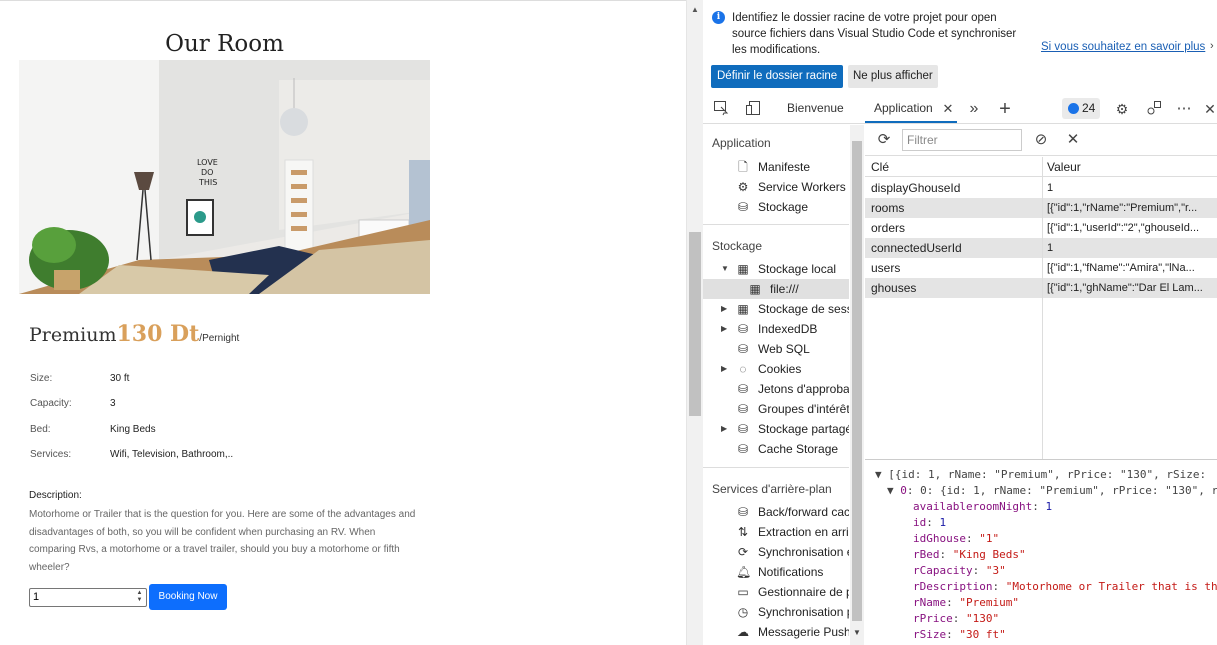 This screenshot has width=1217, height=645. Describe the element at coordinates (51, 454) in the screenshot. I see `spec-label: Services:` at that location.